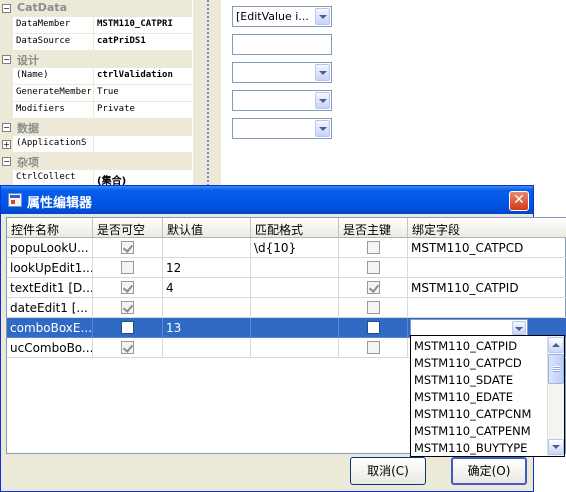 The width and height of the screenshot is (566, 492). I want to click on table-row: popuLookU... \d{10} MSTM110_CATPCD, so click(286, 248).